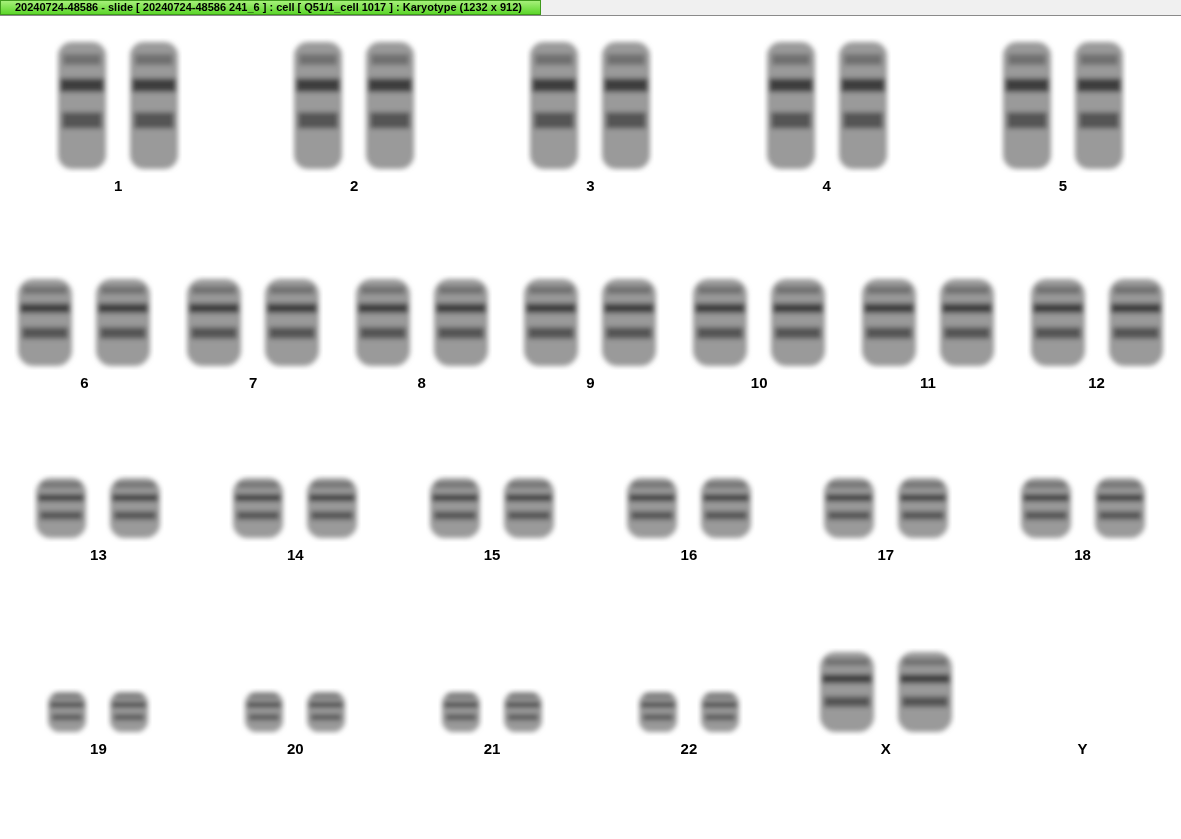 The width and height of the screenshot is (1181, 839). I want to click on chromosome-label: 1, so click(118, 186).